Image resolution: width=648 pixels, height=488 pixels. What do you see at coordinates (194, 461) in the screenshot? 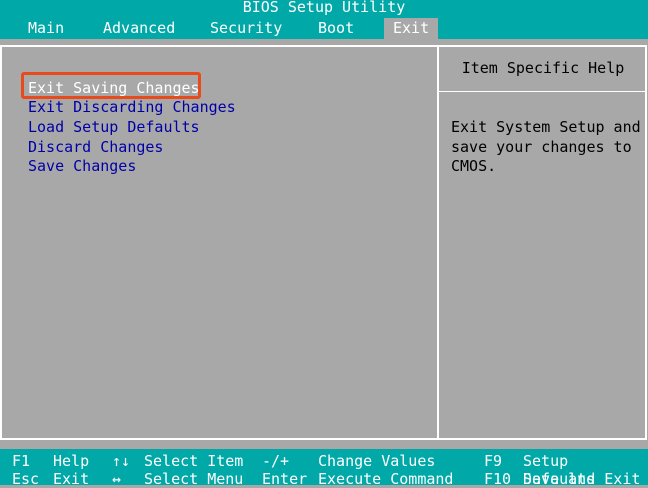
I see `key-select-item-label: Select Item` at bounding box center [194, 461].